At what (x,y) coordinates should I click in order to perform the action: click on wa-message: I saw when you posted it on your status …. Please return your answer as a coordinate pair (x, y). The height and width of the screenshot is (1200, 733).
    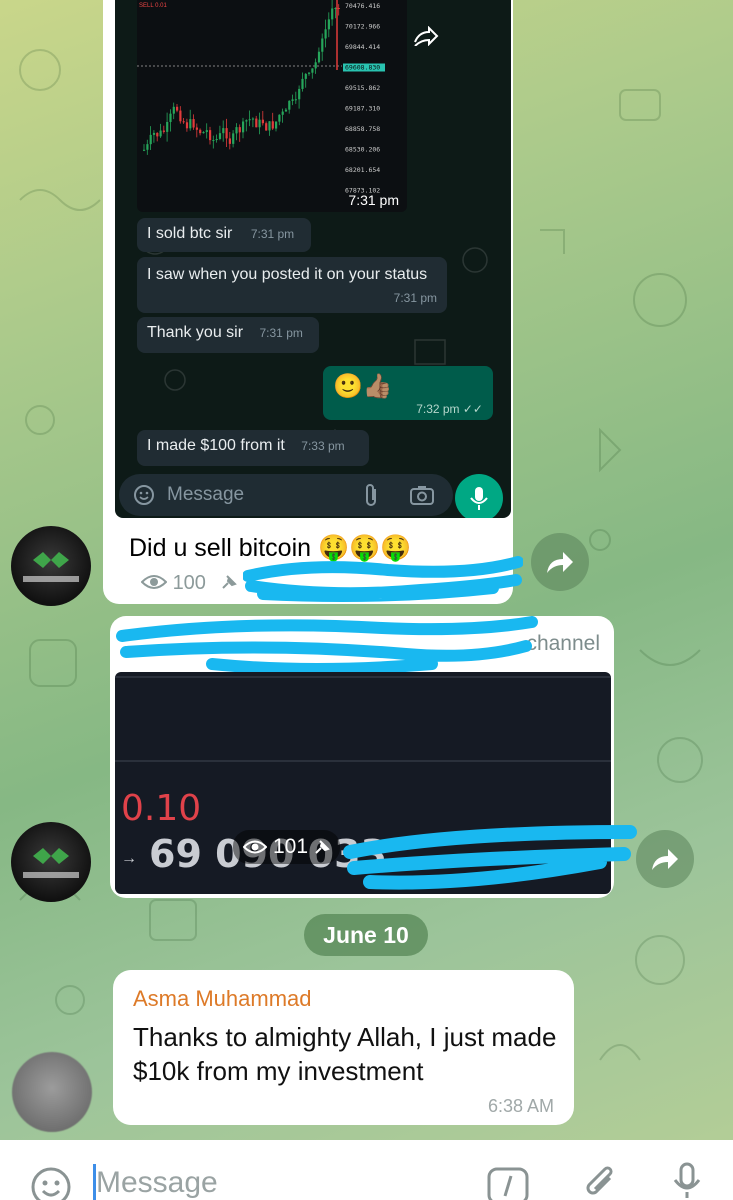
    Looking at the image, I should click on (292, 285).